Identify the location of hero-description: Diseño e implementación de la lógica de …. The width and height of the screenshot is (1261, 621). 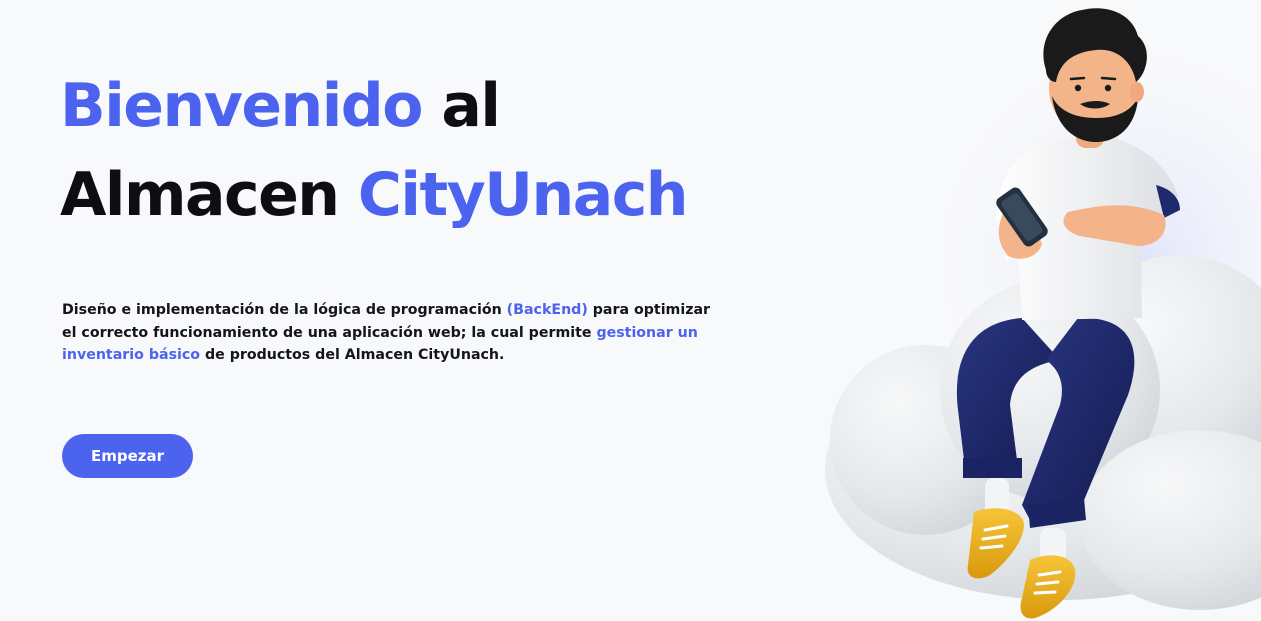
(392, 333).